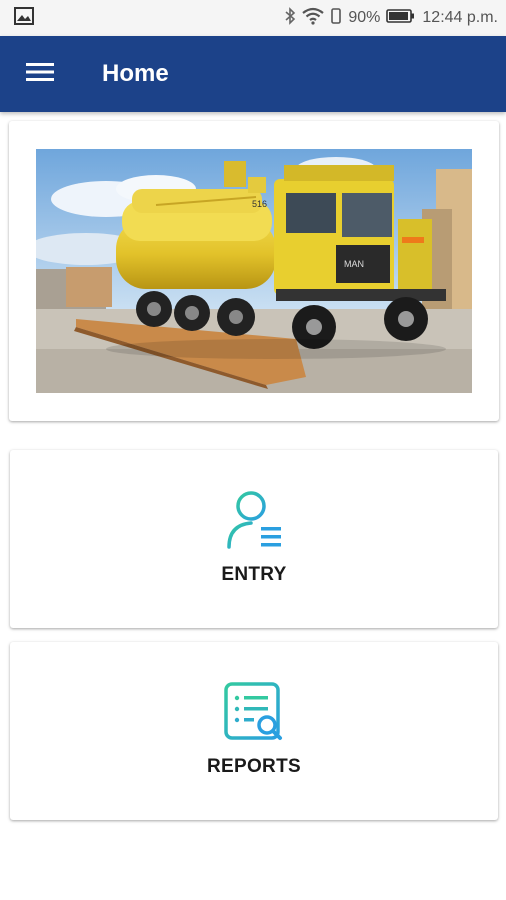  Describe the element at coordinates (336, 18) in the screenshot. I see `vibrate-icon` at that location.